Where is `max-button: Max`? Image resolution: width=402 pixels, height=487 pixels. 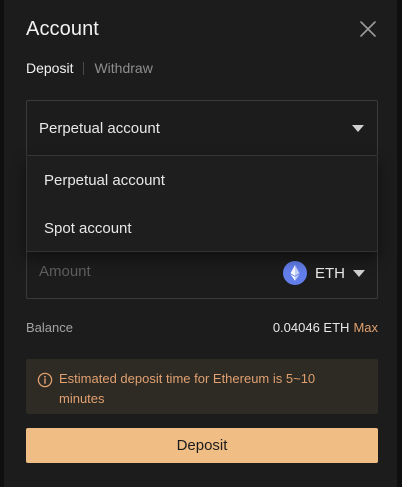
max-button: Max is located at coordinates (365, 327).